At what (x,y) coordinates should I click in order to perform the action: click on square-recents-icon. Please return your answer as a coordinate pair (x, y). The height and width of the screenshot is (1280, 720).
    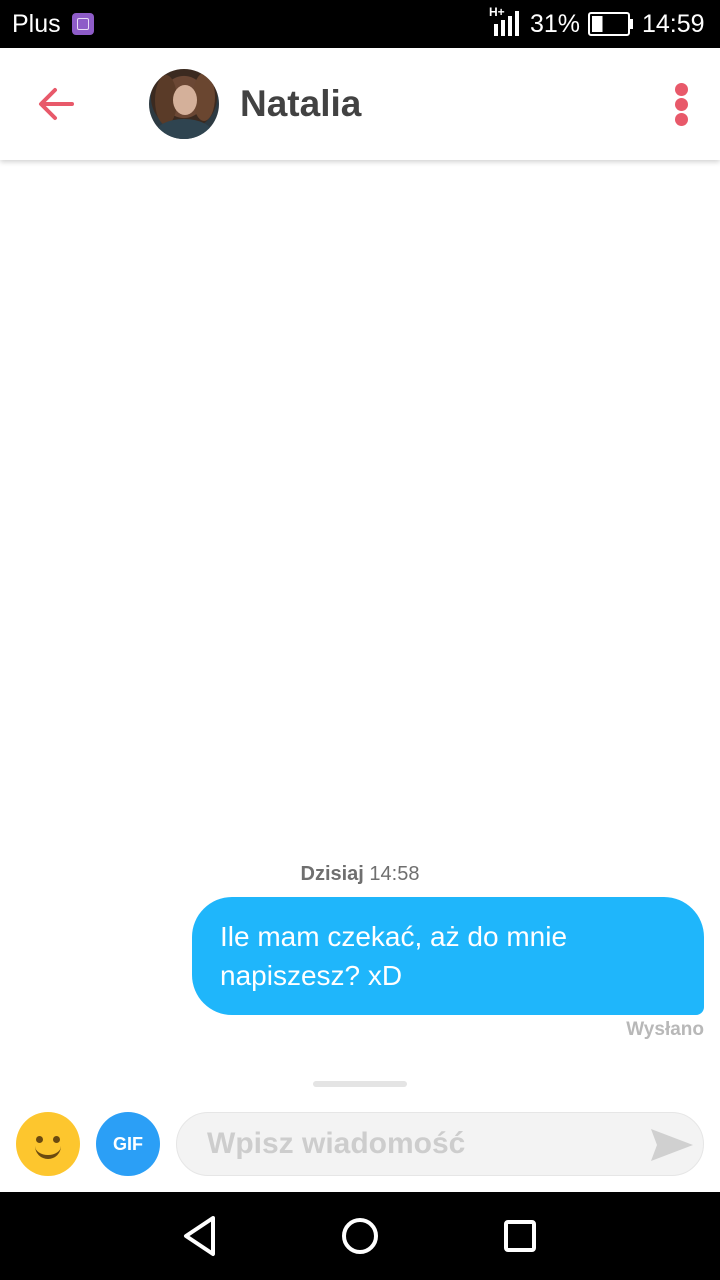
    Looking at the image, I should click on (520, 1236).